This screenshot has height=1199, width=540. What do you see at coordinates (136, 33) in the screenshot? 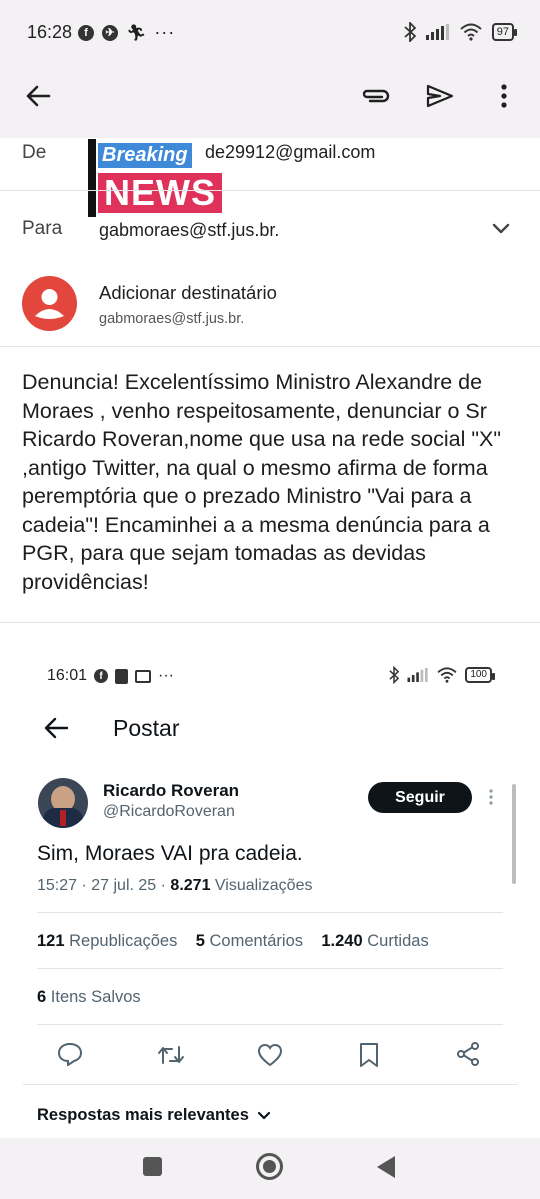
I see `runner-icon: 🏃︎` at bounding box center [136, 33].